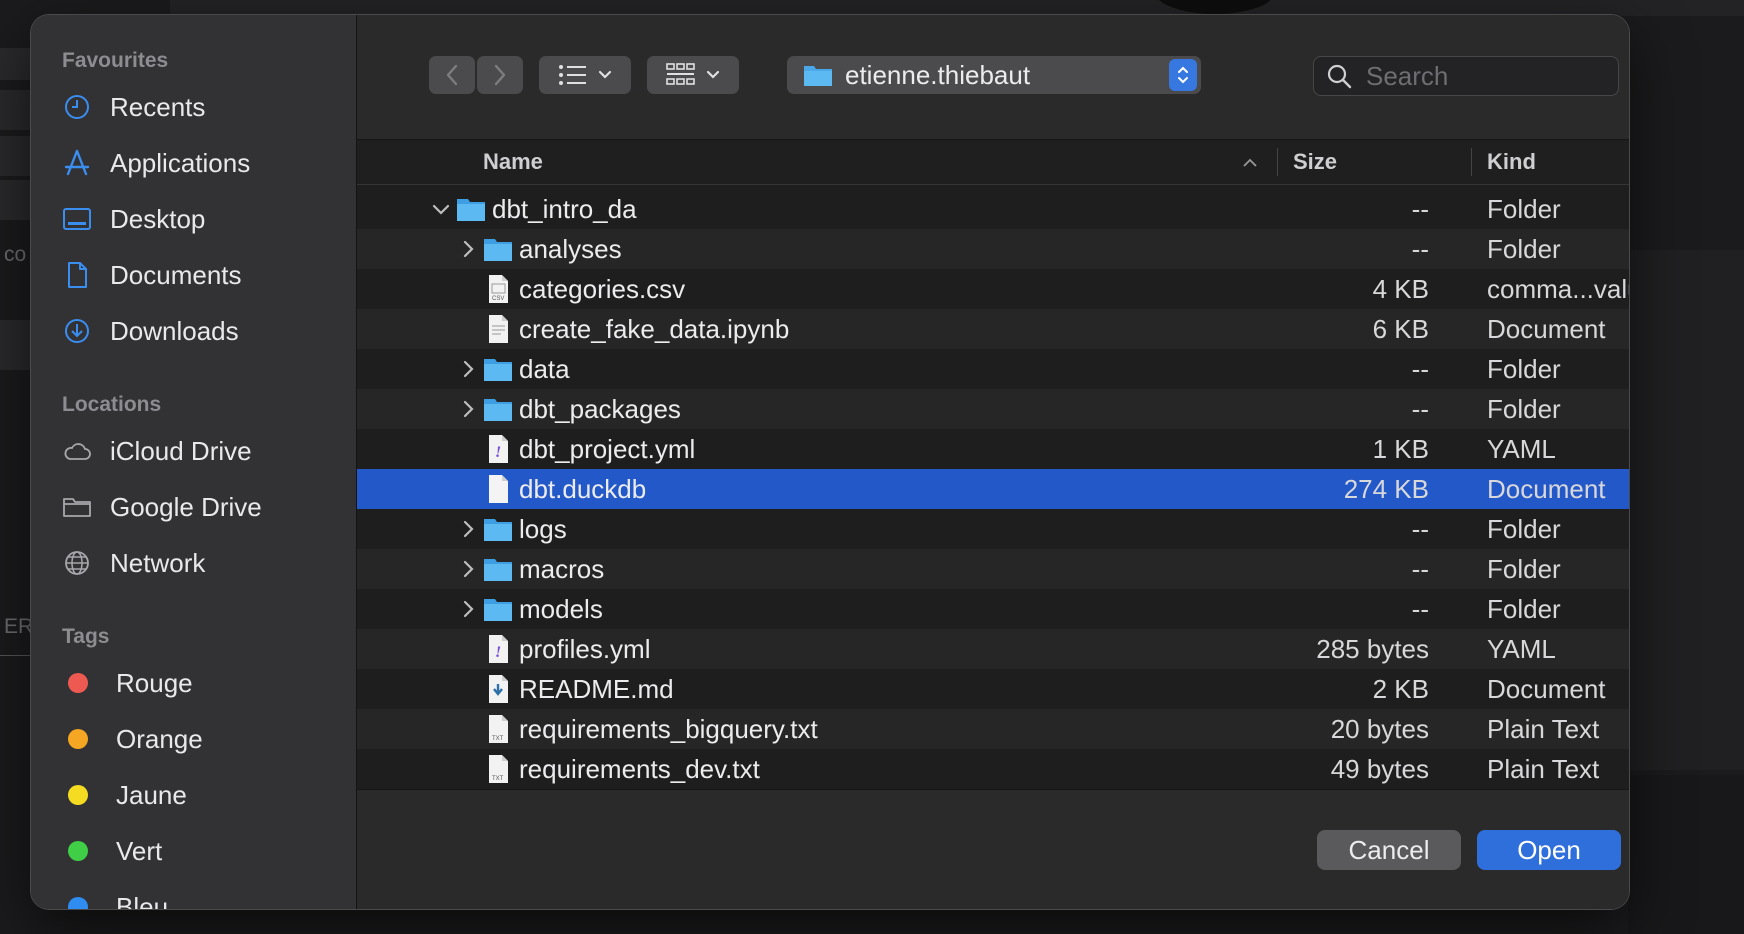 This screenshot has height=934, width=1744. I want to click on file-row: logs -- Folder, so click(993, 529).